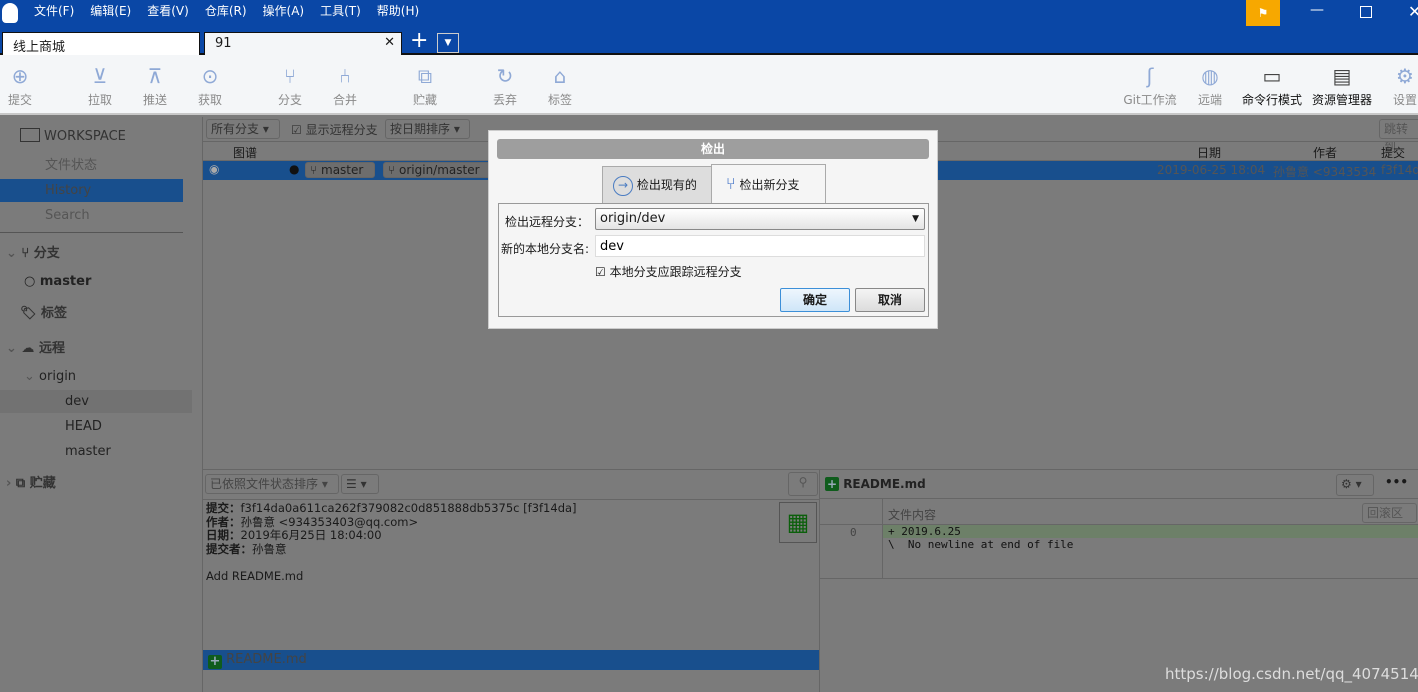 This screenshot has width=1418, height=692. Describe the element at coordinates (657, 185) in the screenshot. I see `tab-checkout-existing: → 检出现有的` at that location.